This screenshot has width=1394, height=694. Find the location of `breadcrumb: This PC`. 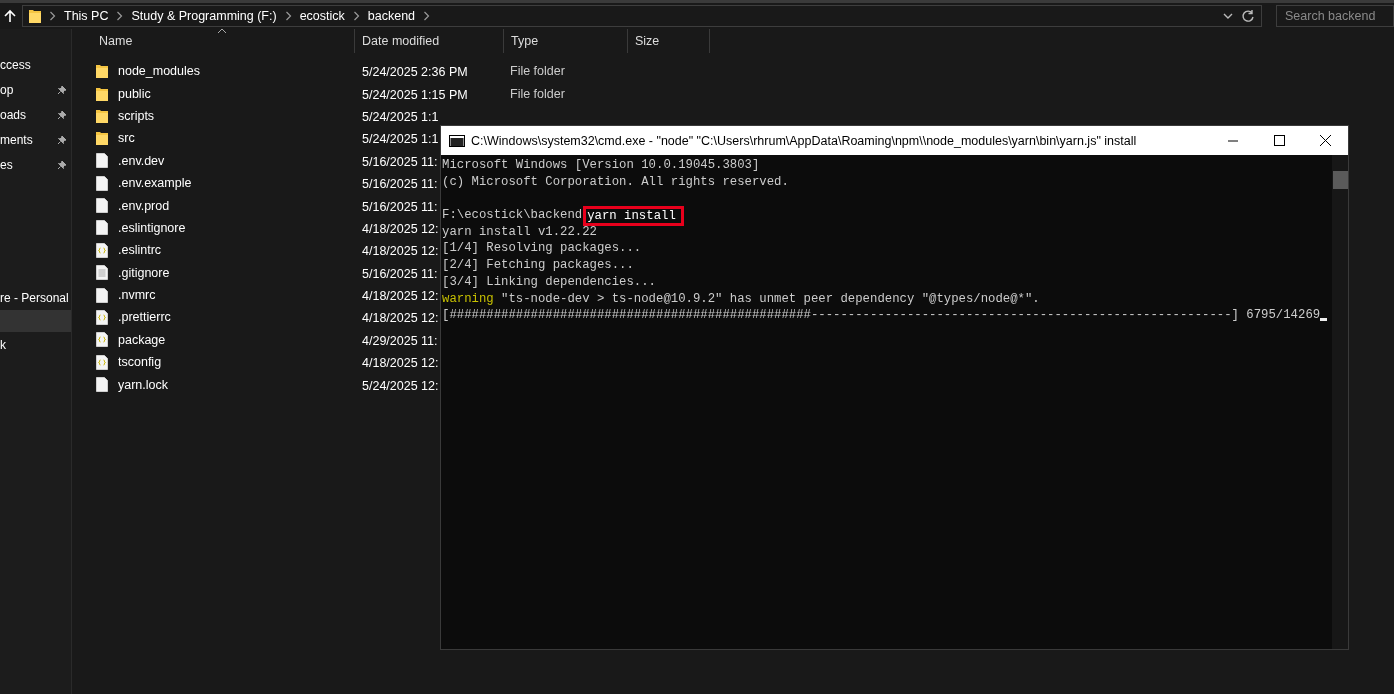

breadcrumb: This PC is located at coordinates (86, 16).